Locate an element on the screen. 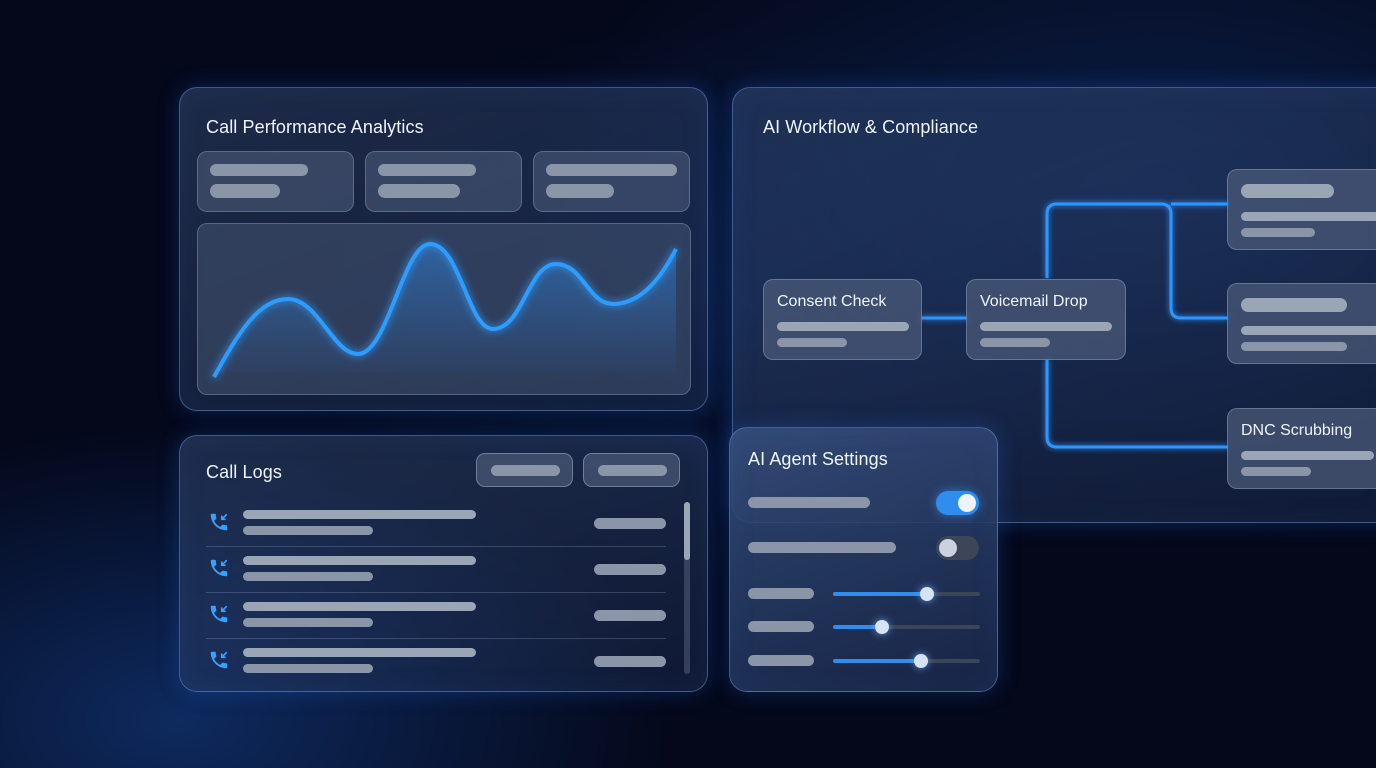 Image resolution: width=1376 pixels, height=768 pixels. setting-toggle-on is located at coordinates (957, 503).